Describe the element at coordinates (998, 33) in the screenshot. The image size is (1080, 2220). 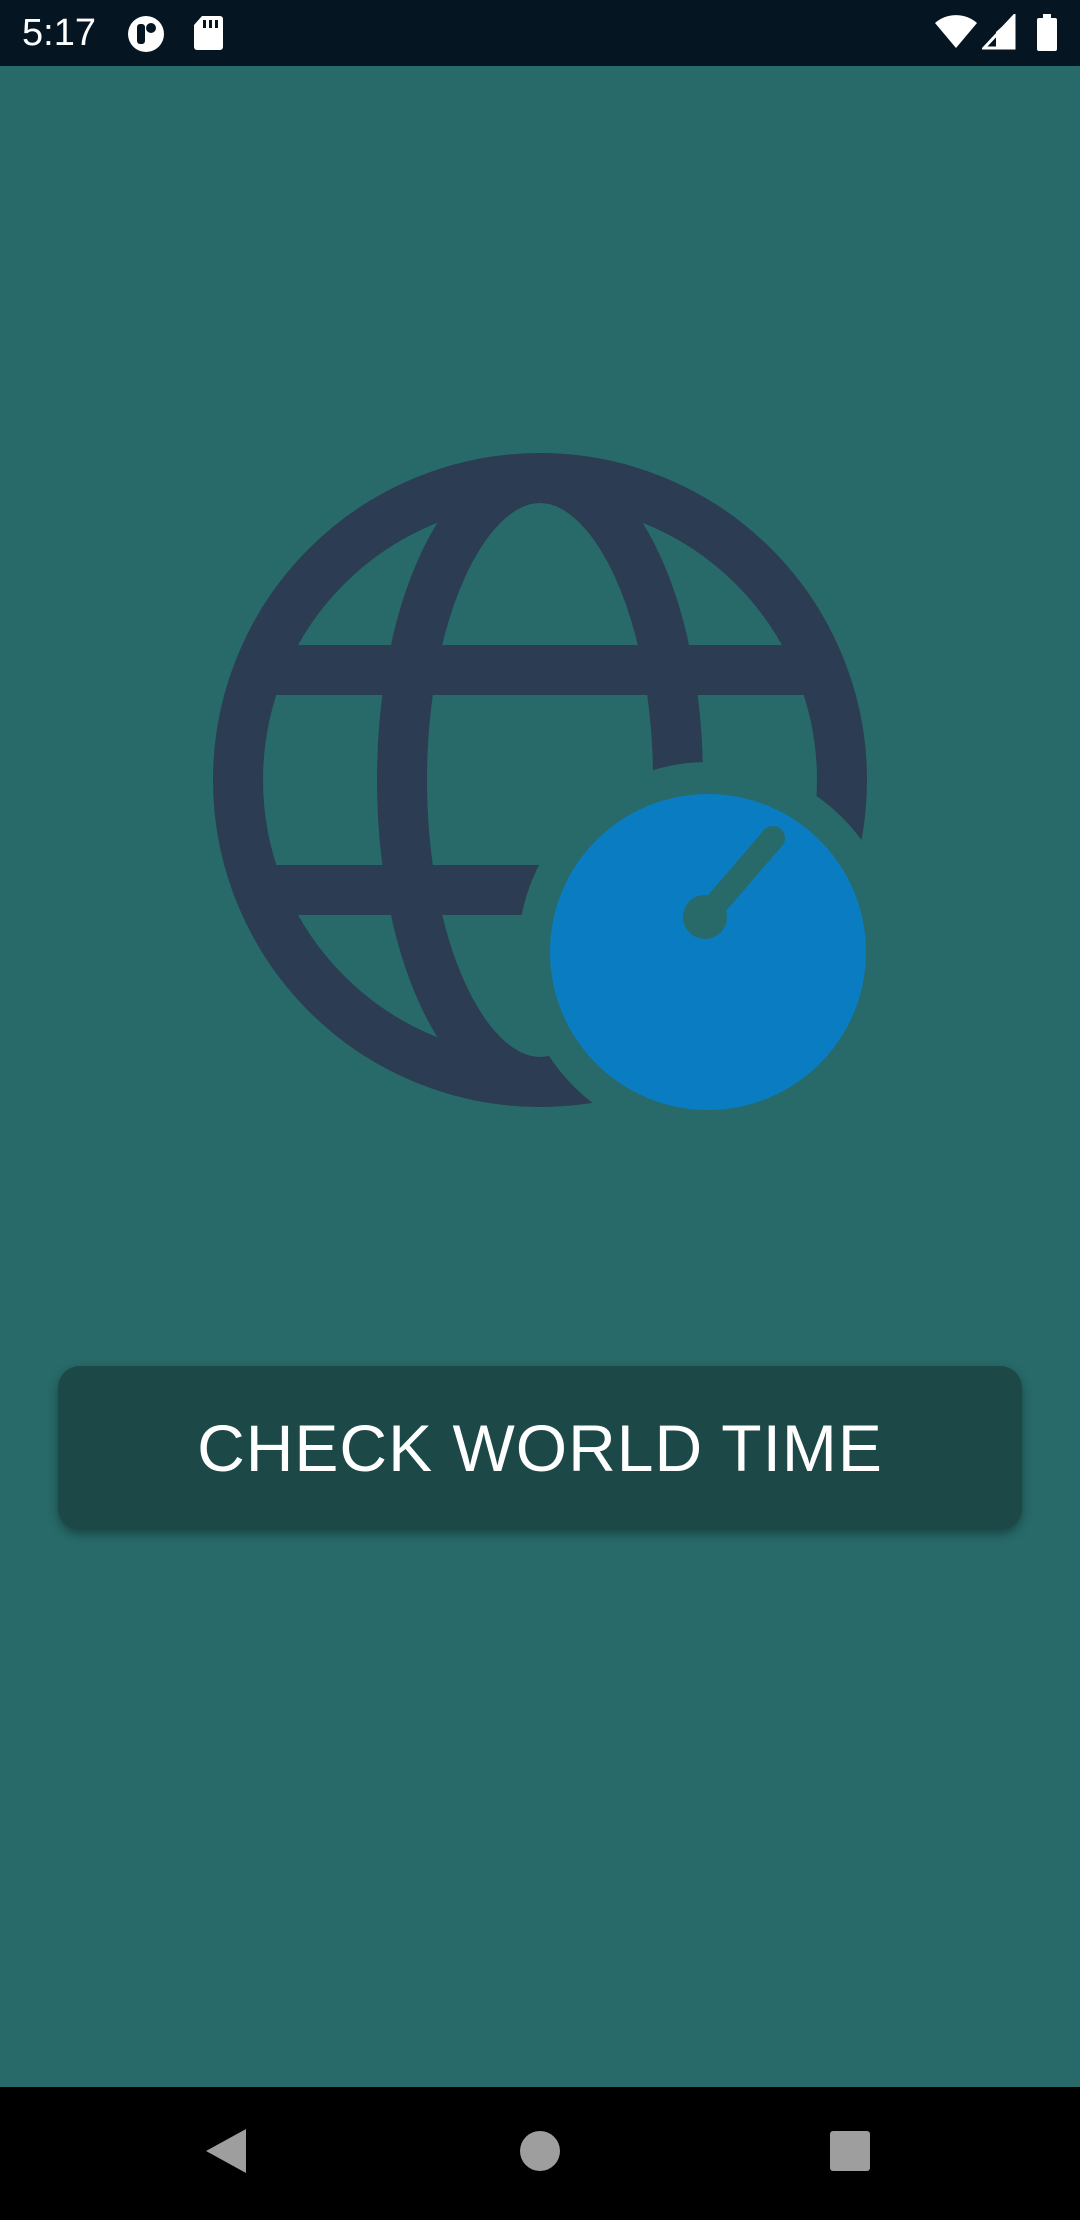
I see `cell-signal-icon` at that location.